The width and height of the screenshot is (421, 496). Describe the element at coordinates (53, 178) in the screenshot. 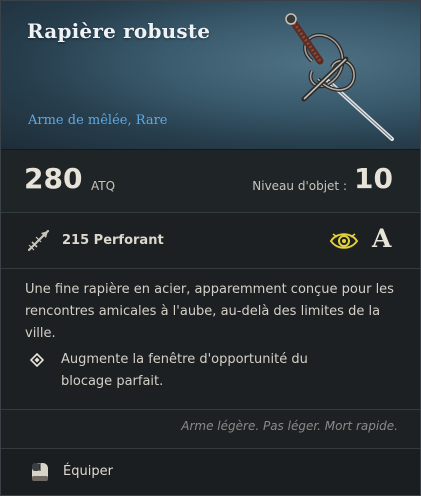

I see `attack-value: 280` at that location.